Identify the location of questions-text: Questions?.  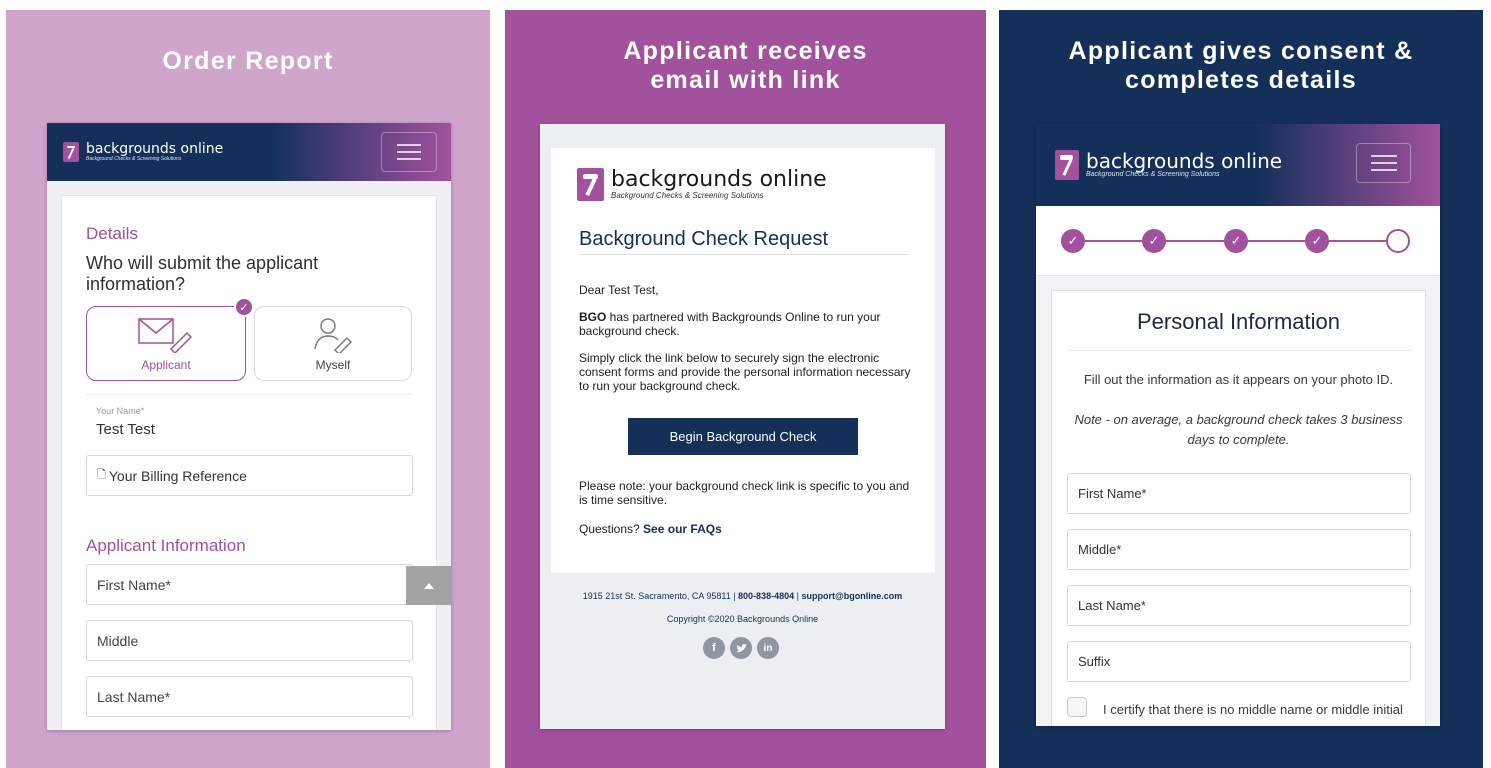
(611, 529).